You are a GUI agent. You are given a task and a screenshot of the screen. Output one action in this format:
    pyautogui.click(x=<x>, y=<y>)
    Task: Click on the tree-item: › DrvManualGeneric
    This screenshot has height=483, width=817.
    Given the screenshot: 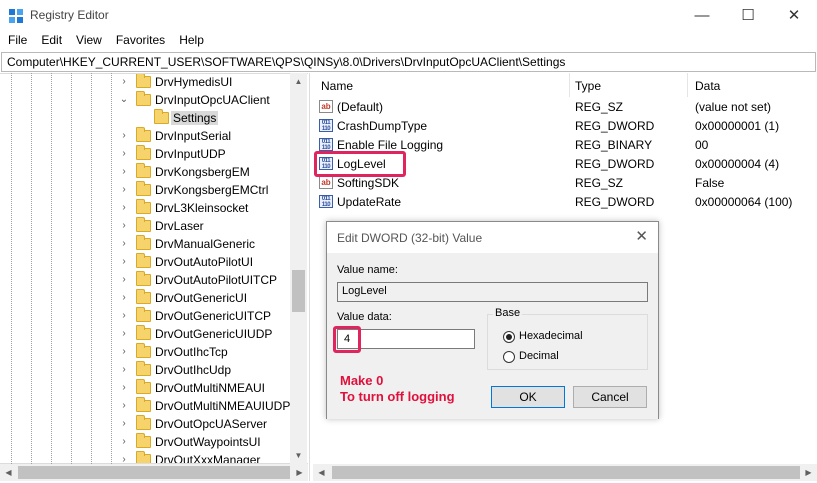 What is the action you would take?
    pyautogui.click(x=145, y=244)
    